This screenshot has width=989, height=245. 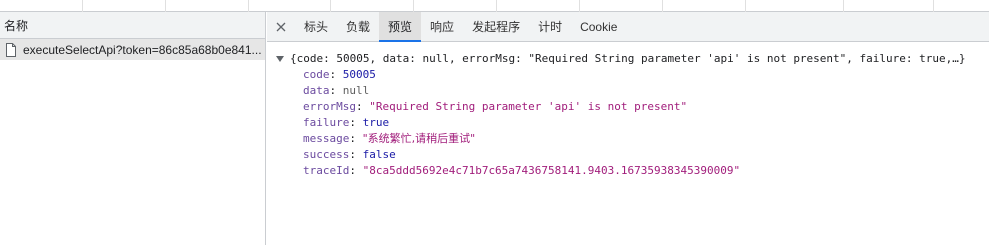 I want to click on tab-headers: 标头, so click(x=316, y=26).